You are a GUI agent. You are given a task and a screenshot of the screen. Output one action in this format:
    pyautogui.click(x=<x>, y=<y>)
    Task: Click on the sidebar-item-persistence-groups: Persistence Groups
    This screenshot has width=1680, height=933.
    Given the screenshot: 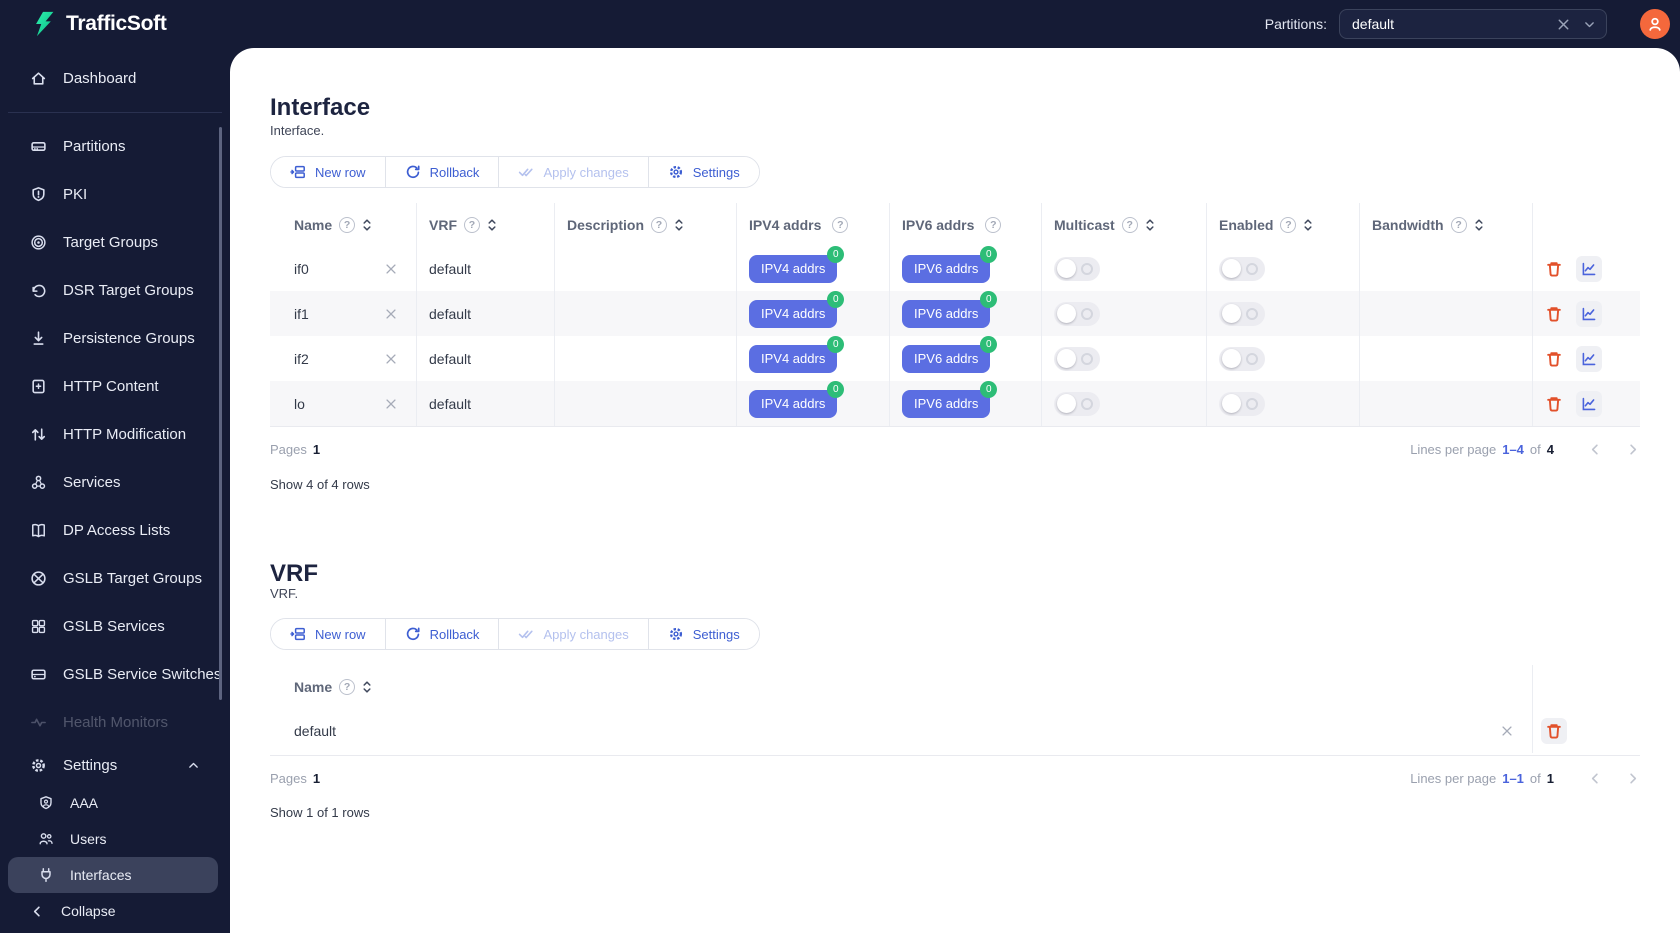 What is the action you would take?
    pyautogui.click(x=113, y=338)
    